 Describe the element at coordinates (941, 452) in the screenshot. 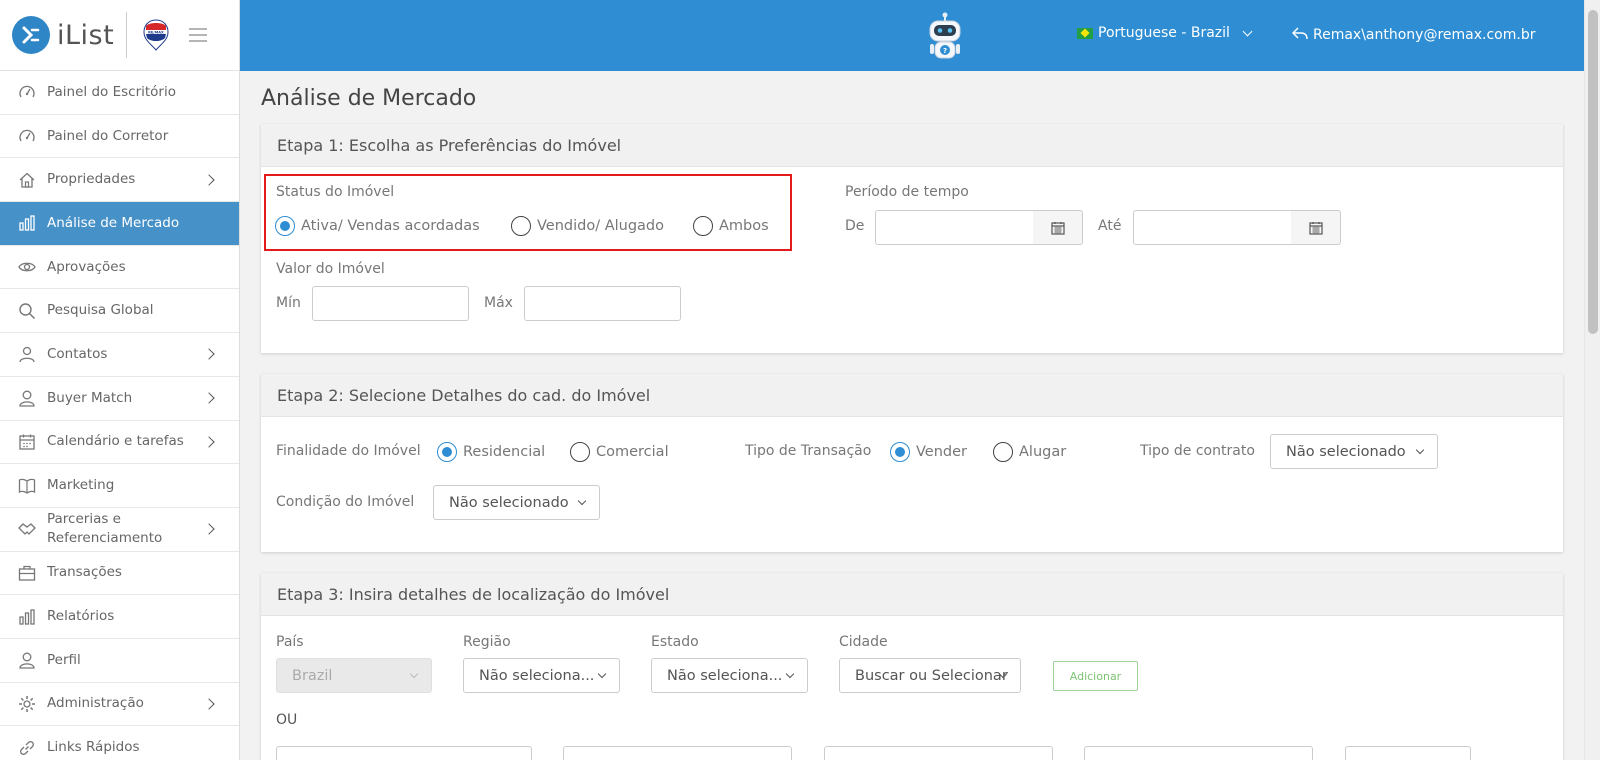

I see `transaction-option-label: Vender` at that location.